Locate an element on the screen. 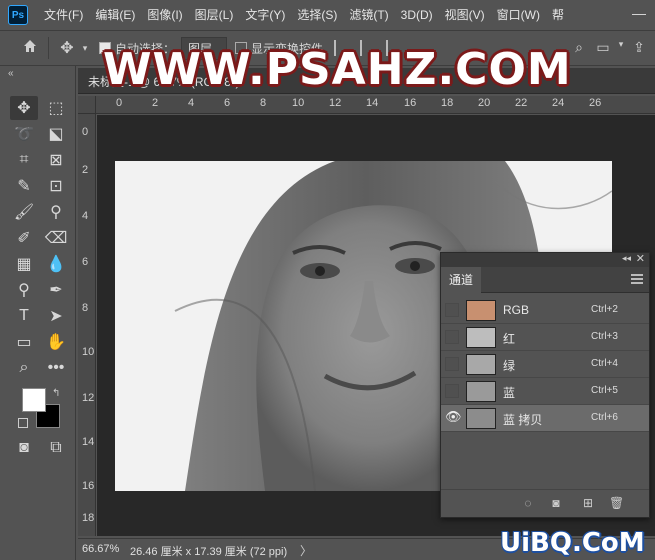  panel-title-bar: ◂◂ ✕ is located at coordinates (545, 260).